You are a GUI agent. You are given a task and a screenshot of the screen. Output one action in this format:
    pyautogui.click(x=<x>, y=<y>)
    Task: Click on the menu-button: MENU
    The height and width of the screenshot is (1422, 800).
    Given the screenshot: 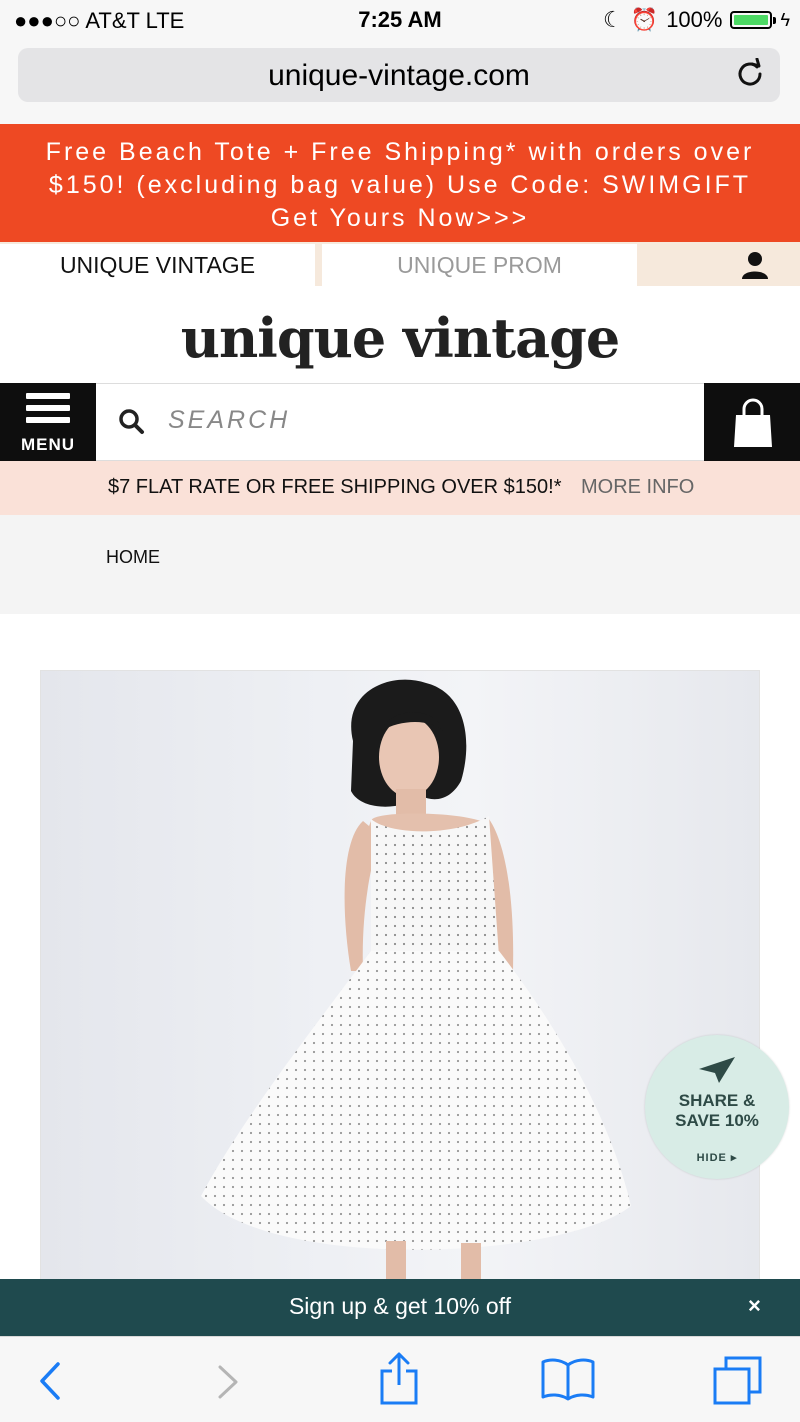 What is the action you would take?
    pyautogui.click(x=48, y=422)
    